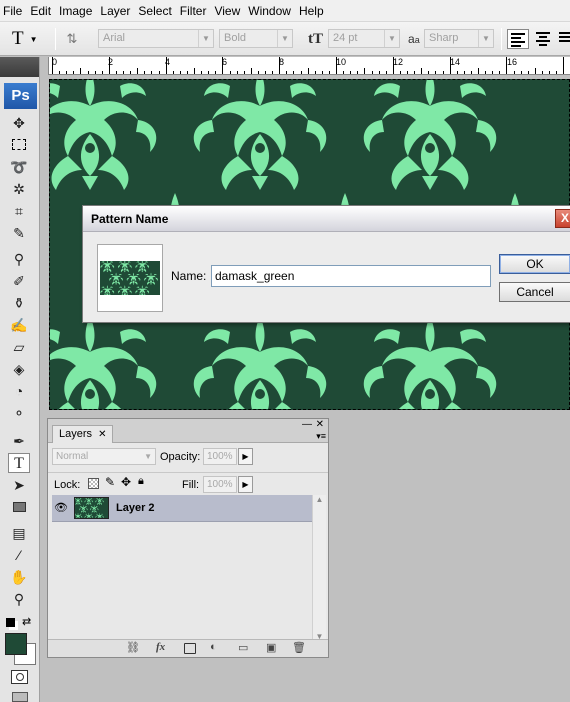 This screenshot has width=570, height=702. What do you see at coordinates (19, 67) in the screenshot?
I see `toolbox-grip` at bounding box center [19, 67].